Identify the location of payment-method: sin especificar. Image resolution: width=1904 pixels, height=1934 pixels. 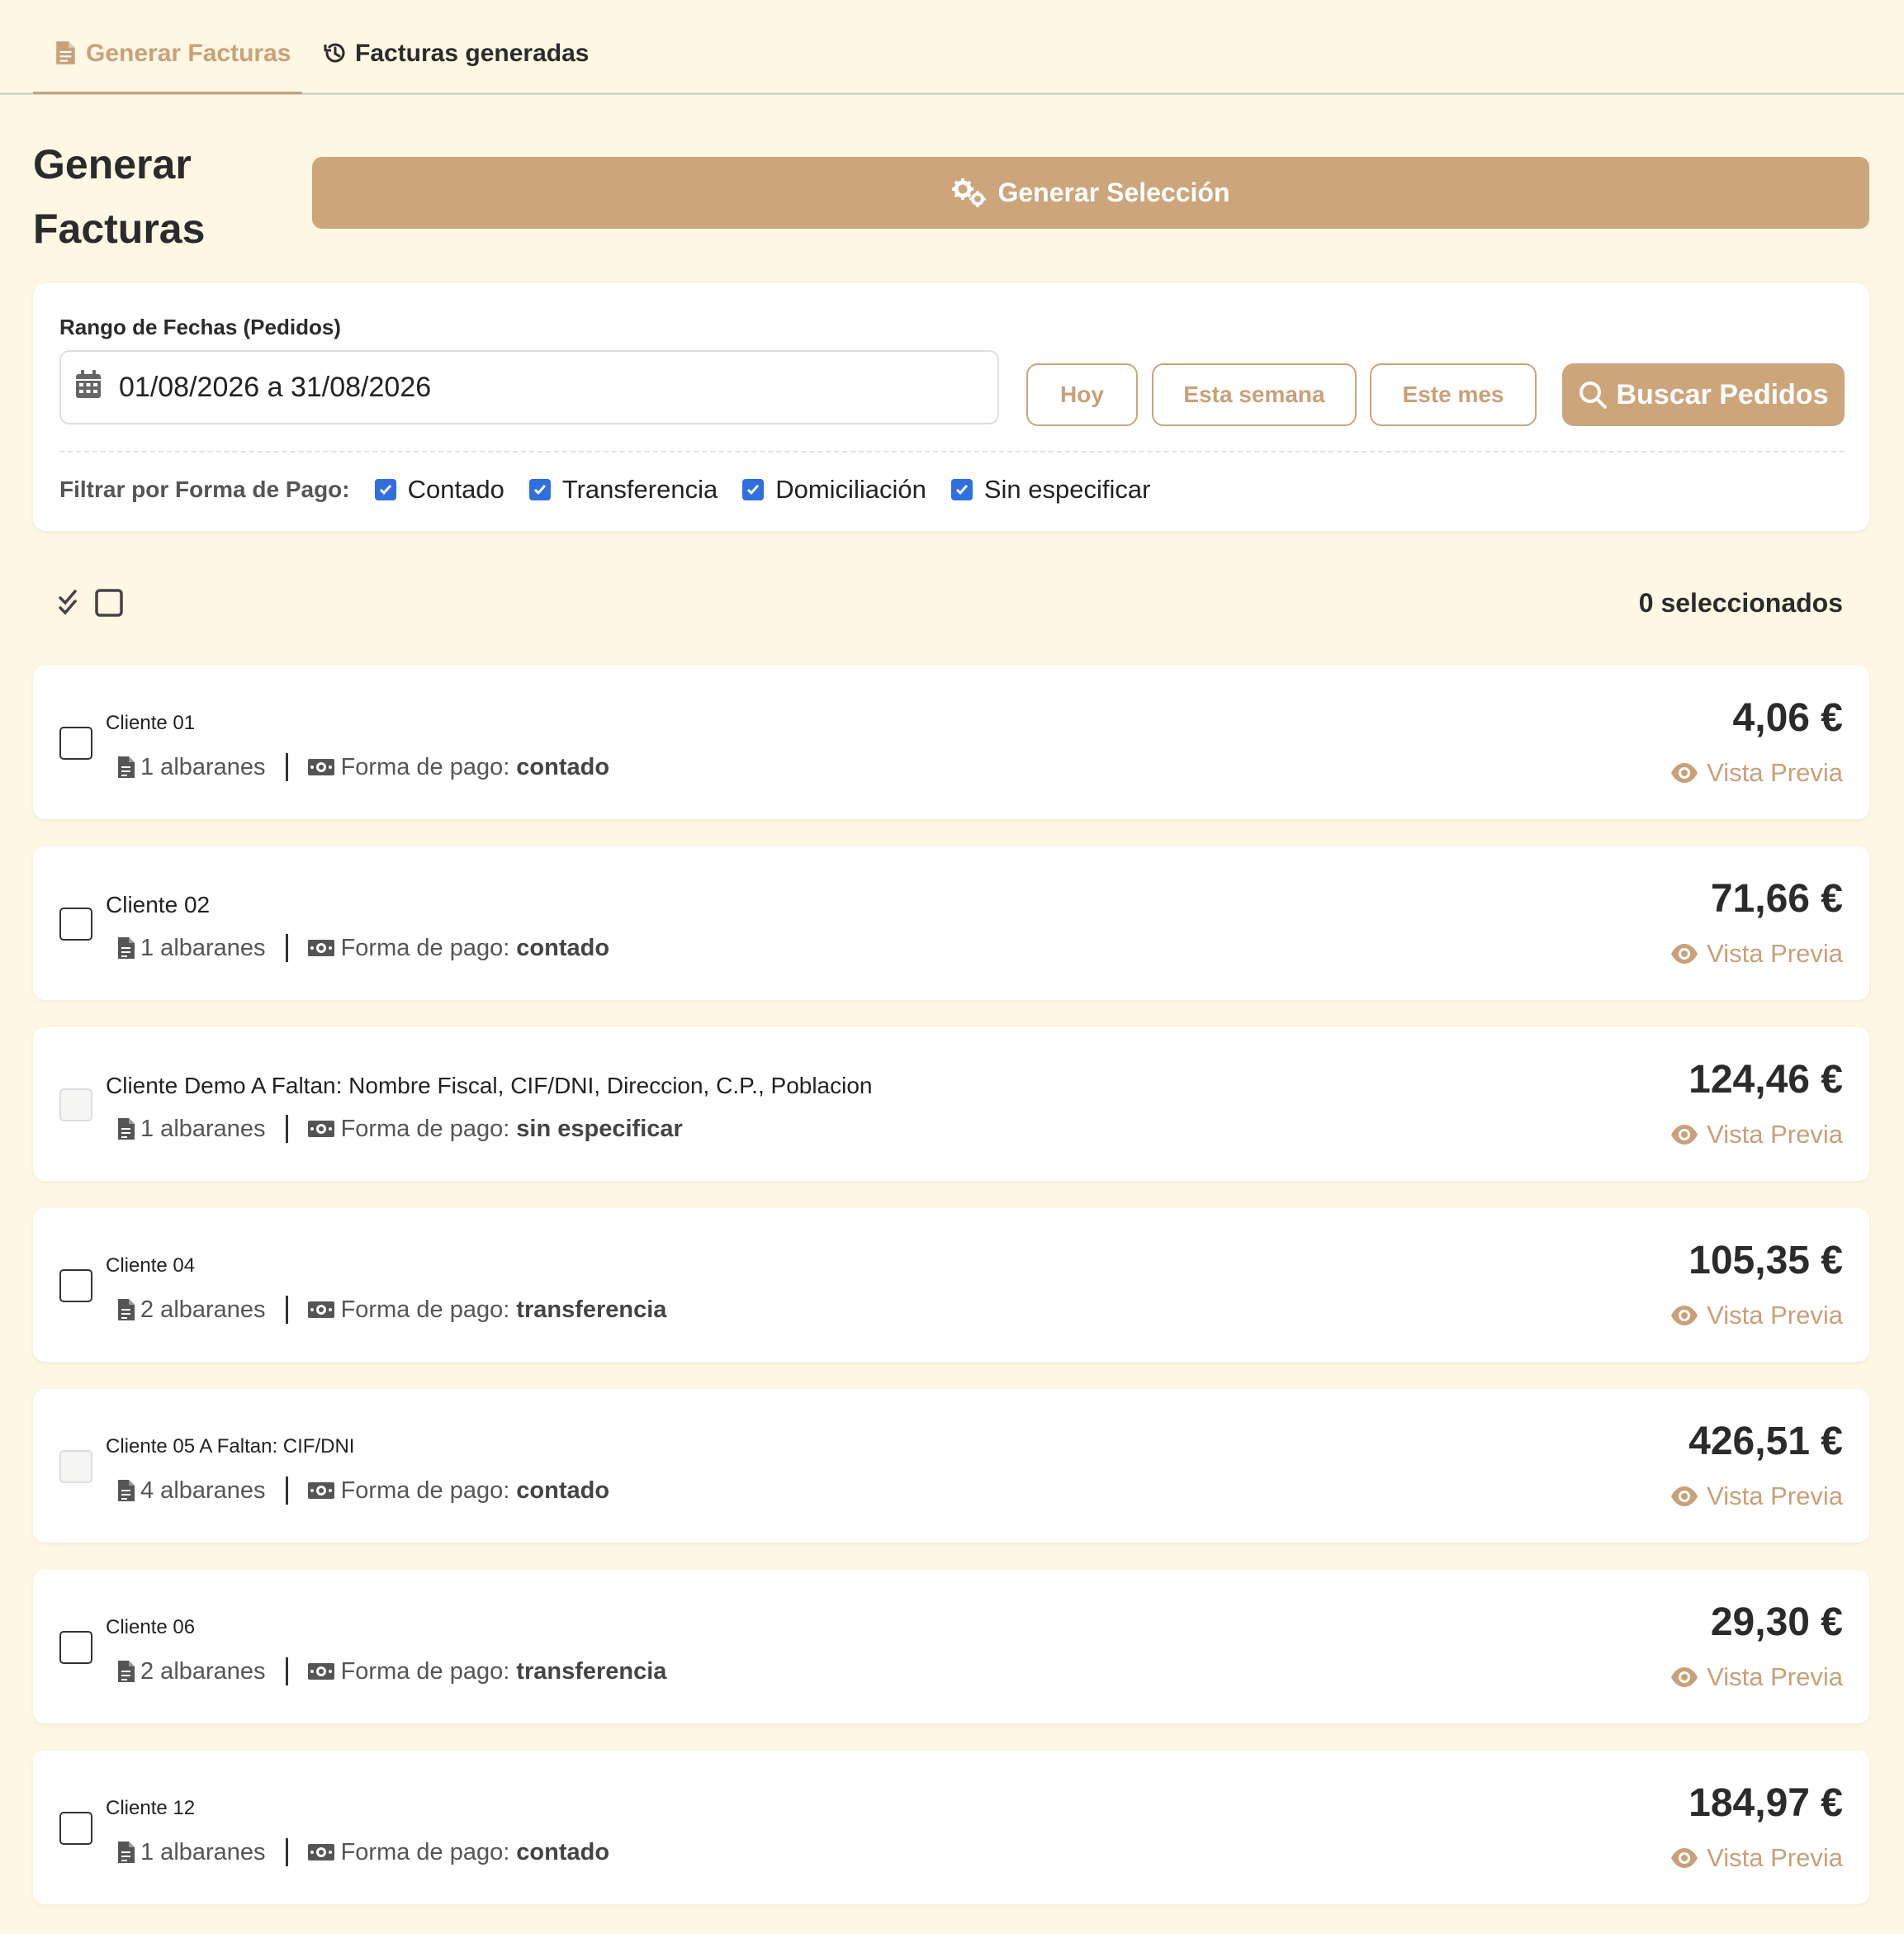
(599, 1128).